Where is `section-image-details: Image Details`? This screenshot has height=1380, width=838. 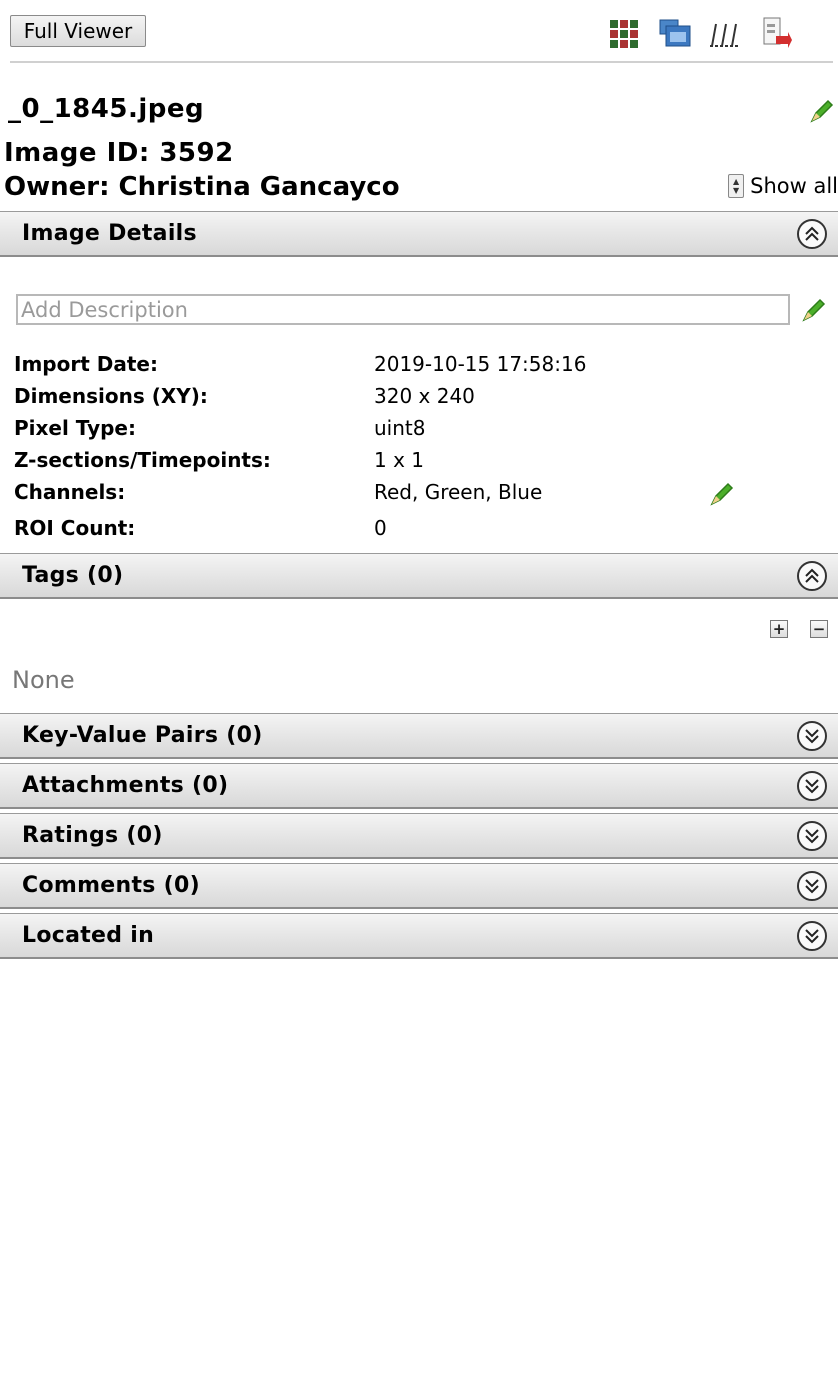
section-image-details: Image Details is located at coordinates (419, 234).